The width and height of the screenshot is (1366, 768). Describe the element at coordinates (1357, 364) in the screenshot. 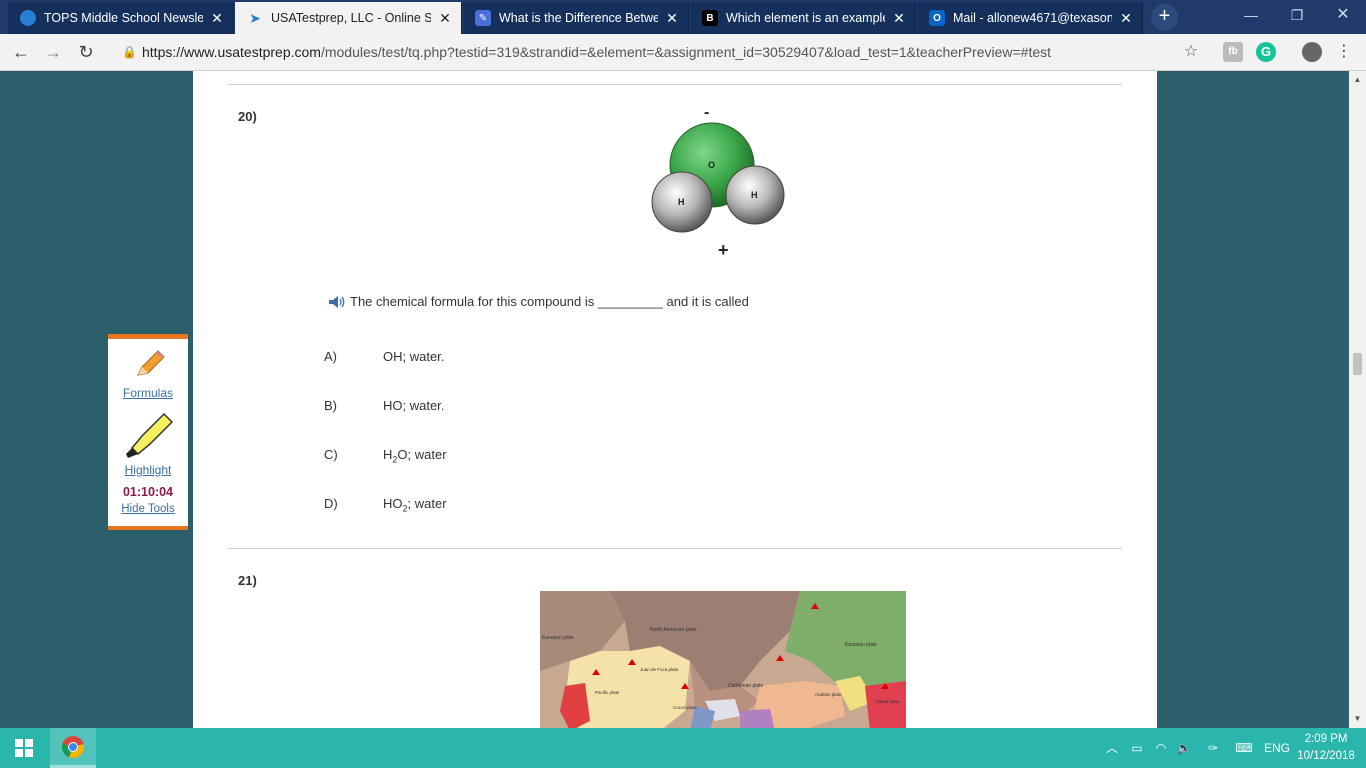

I see `scrollbar-thumb` at that location.